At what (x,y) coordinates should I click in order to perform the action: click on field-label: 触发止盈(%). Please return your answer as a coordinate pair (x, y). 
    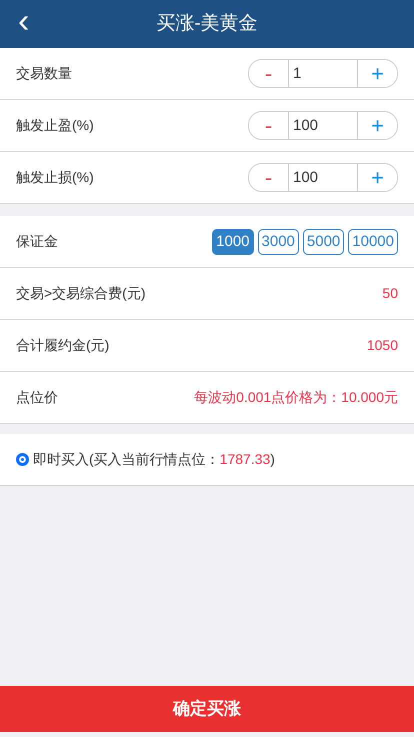
    Looking at the image, I should click on (55, 125).